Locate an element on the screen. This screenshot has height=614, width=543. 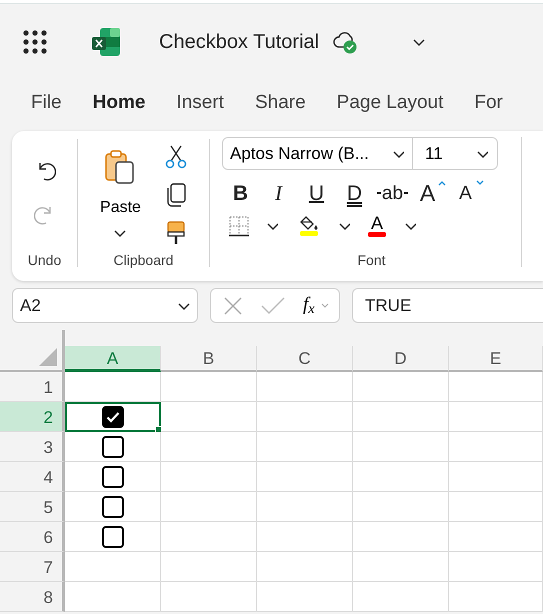
select-all-icon is located at coordinates (48, 357).